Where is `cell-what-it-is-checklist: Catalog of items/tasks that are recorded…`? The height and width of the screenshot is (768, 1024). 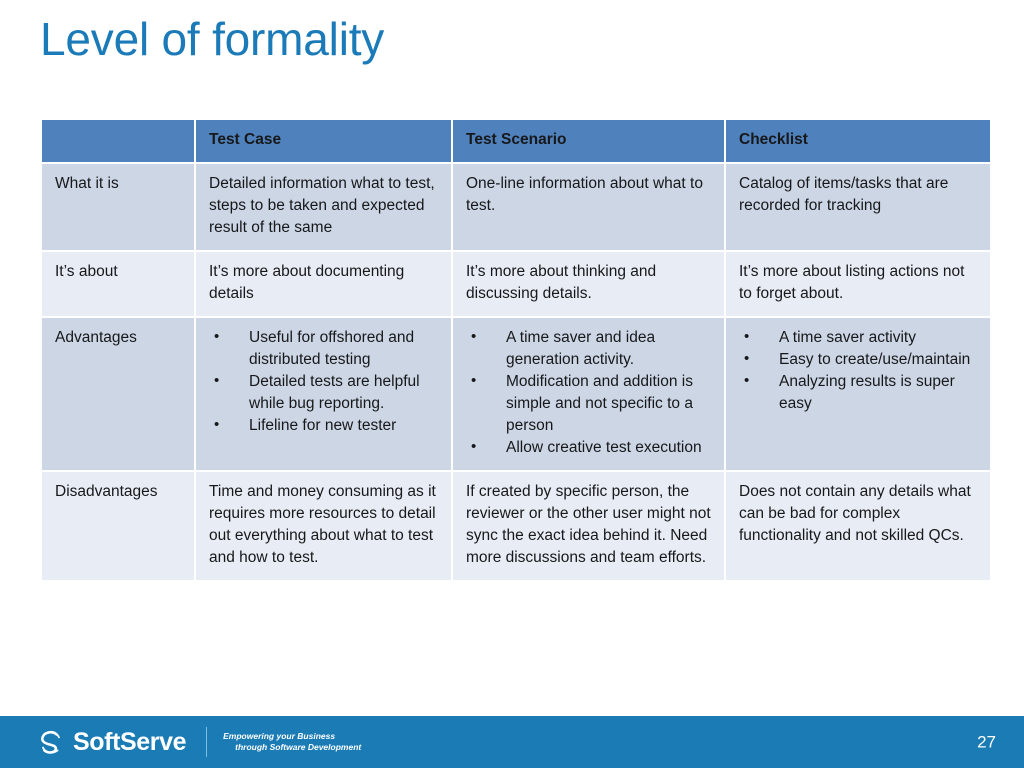 cell-what-it-is-checklist: Catalog of items/tasks that are recorded… is located at coordinates (858, 208).